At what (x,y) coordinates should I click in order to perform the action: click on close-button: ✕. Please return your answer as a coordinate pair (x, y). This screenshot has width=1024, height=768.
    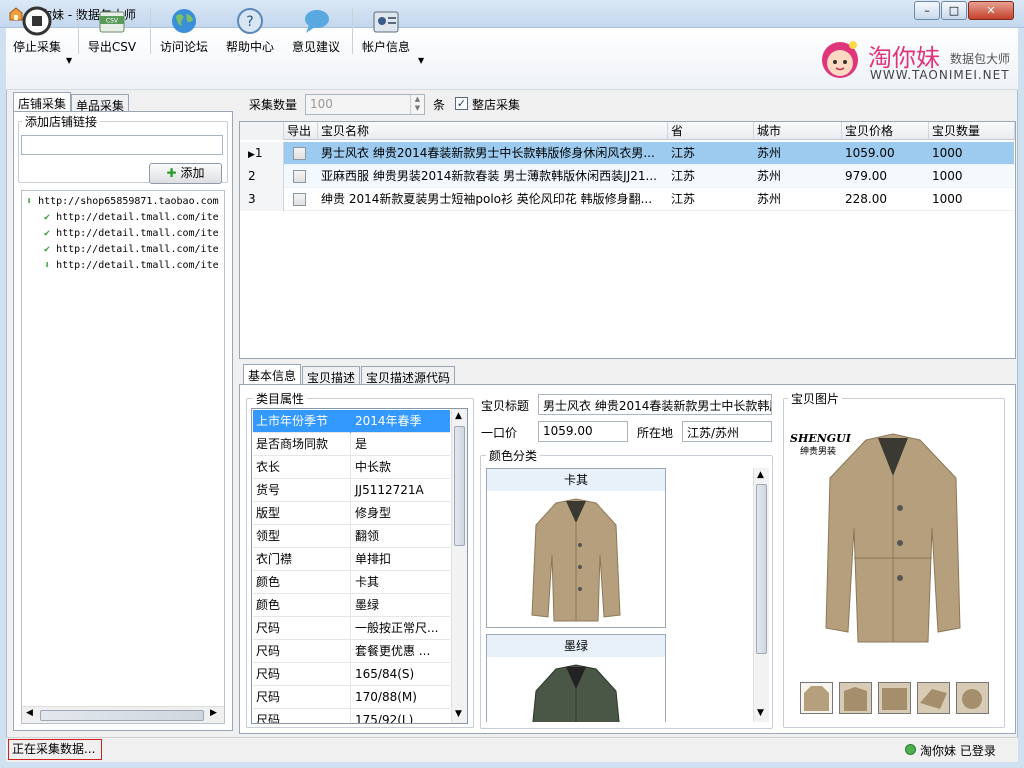
    Looking at the image, I should click on (991, 10).